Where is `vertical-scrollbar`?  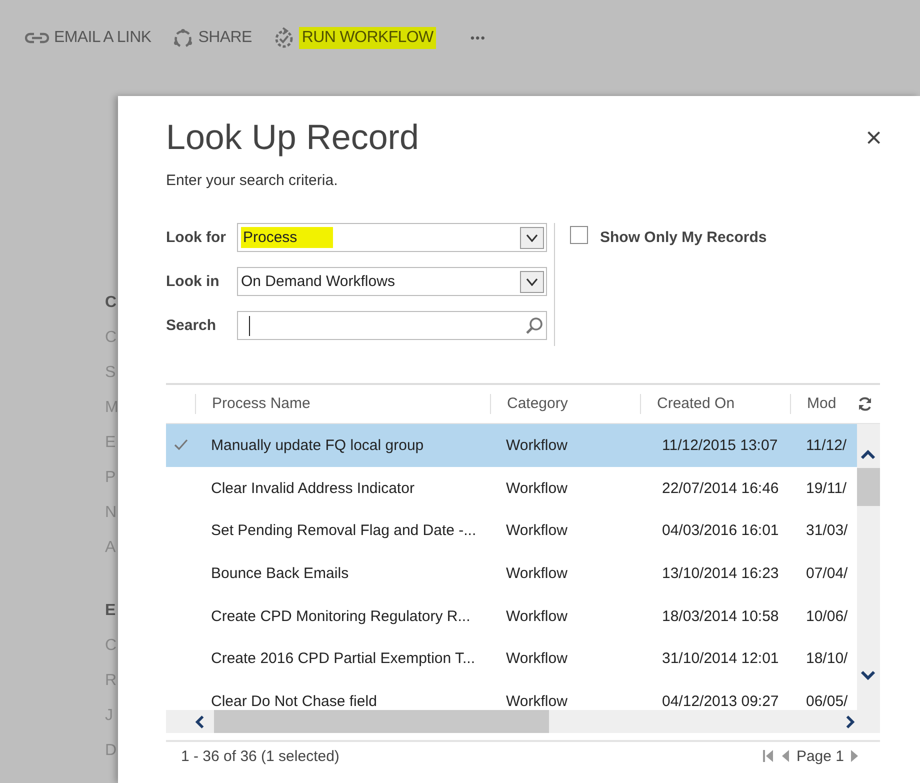
vertical-scrollbar is located at coordinates (868, 567).